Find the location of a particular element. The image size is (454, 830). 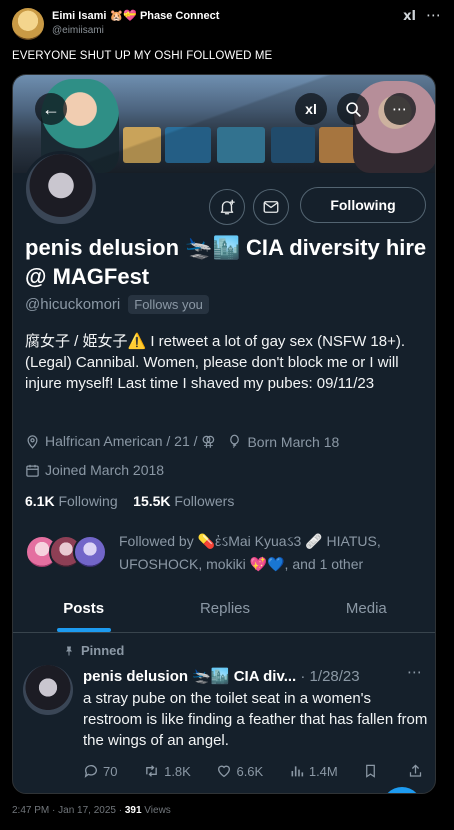

profile-location: Halfrican American / 21 / ⚢ is located at coordinates (130, 441).